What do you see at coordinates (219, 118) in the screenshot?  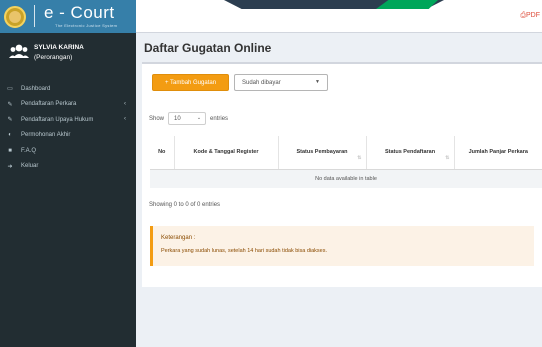 I see `entries-label: entries` at bounding box center [219, 118].